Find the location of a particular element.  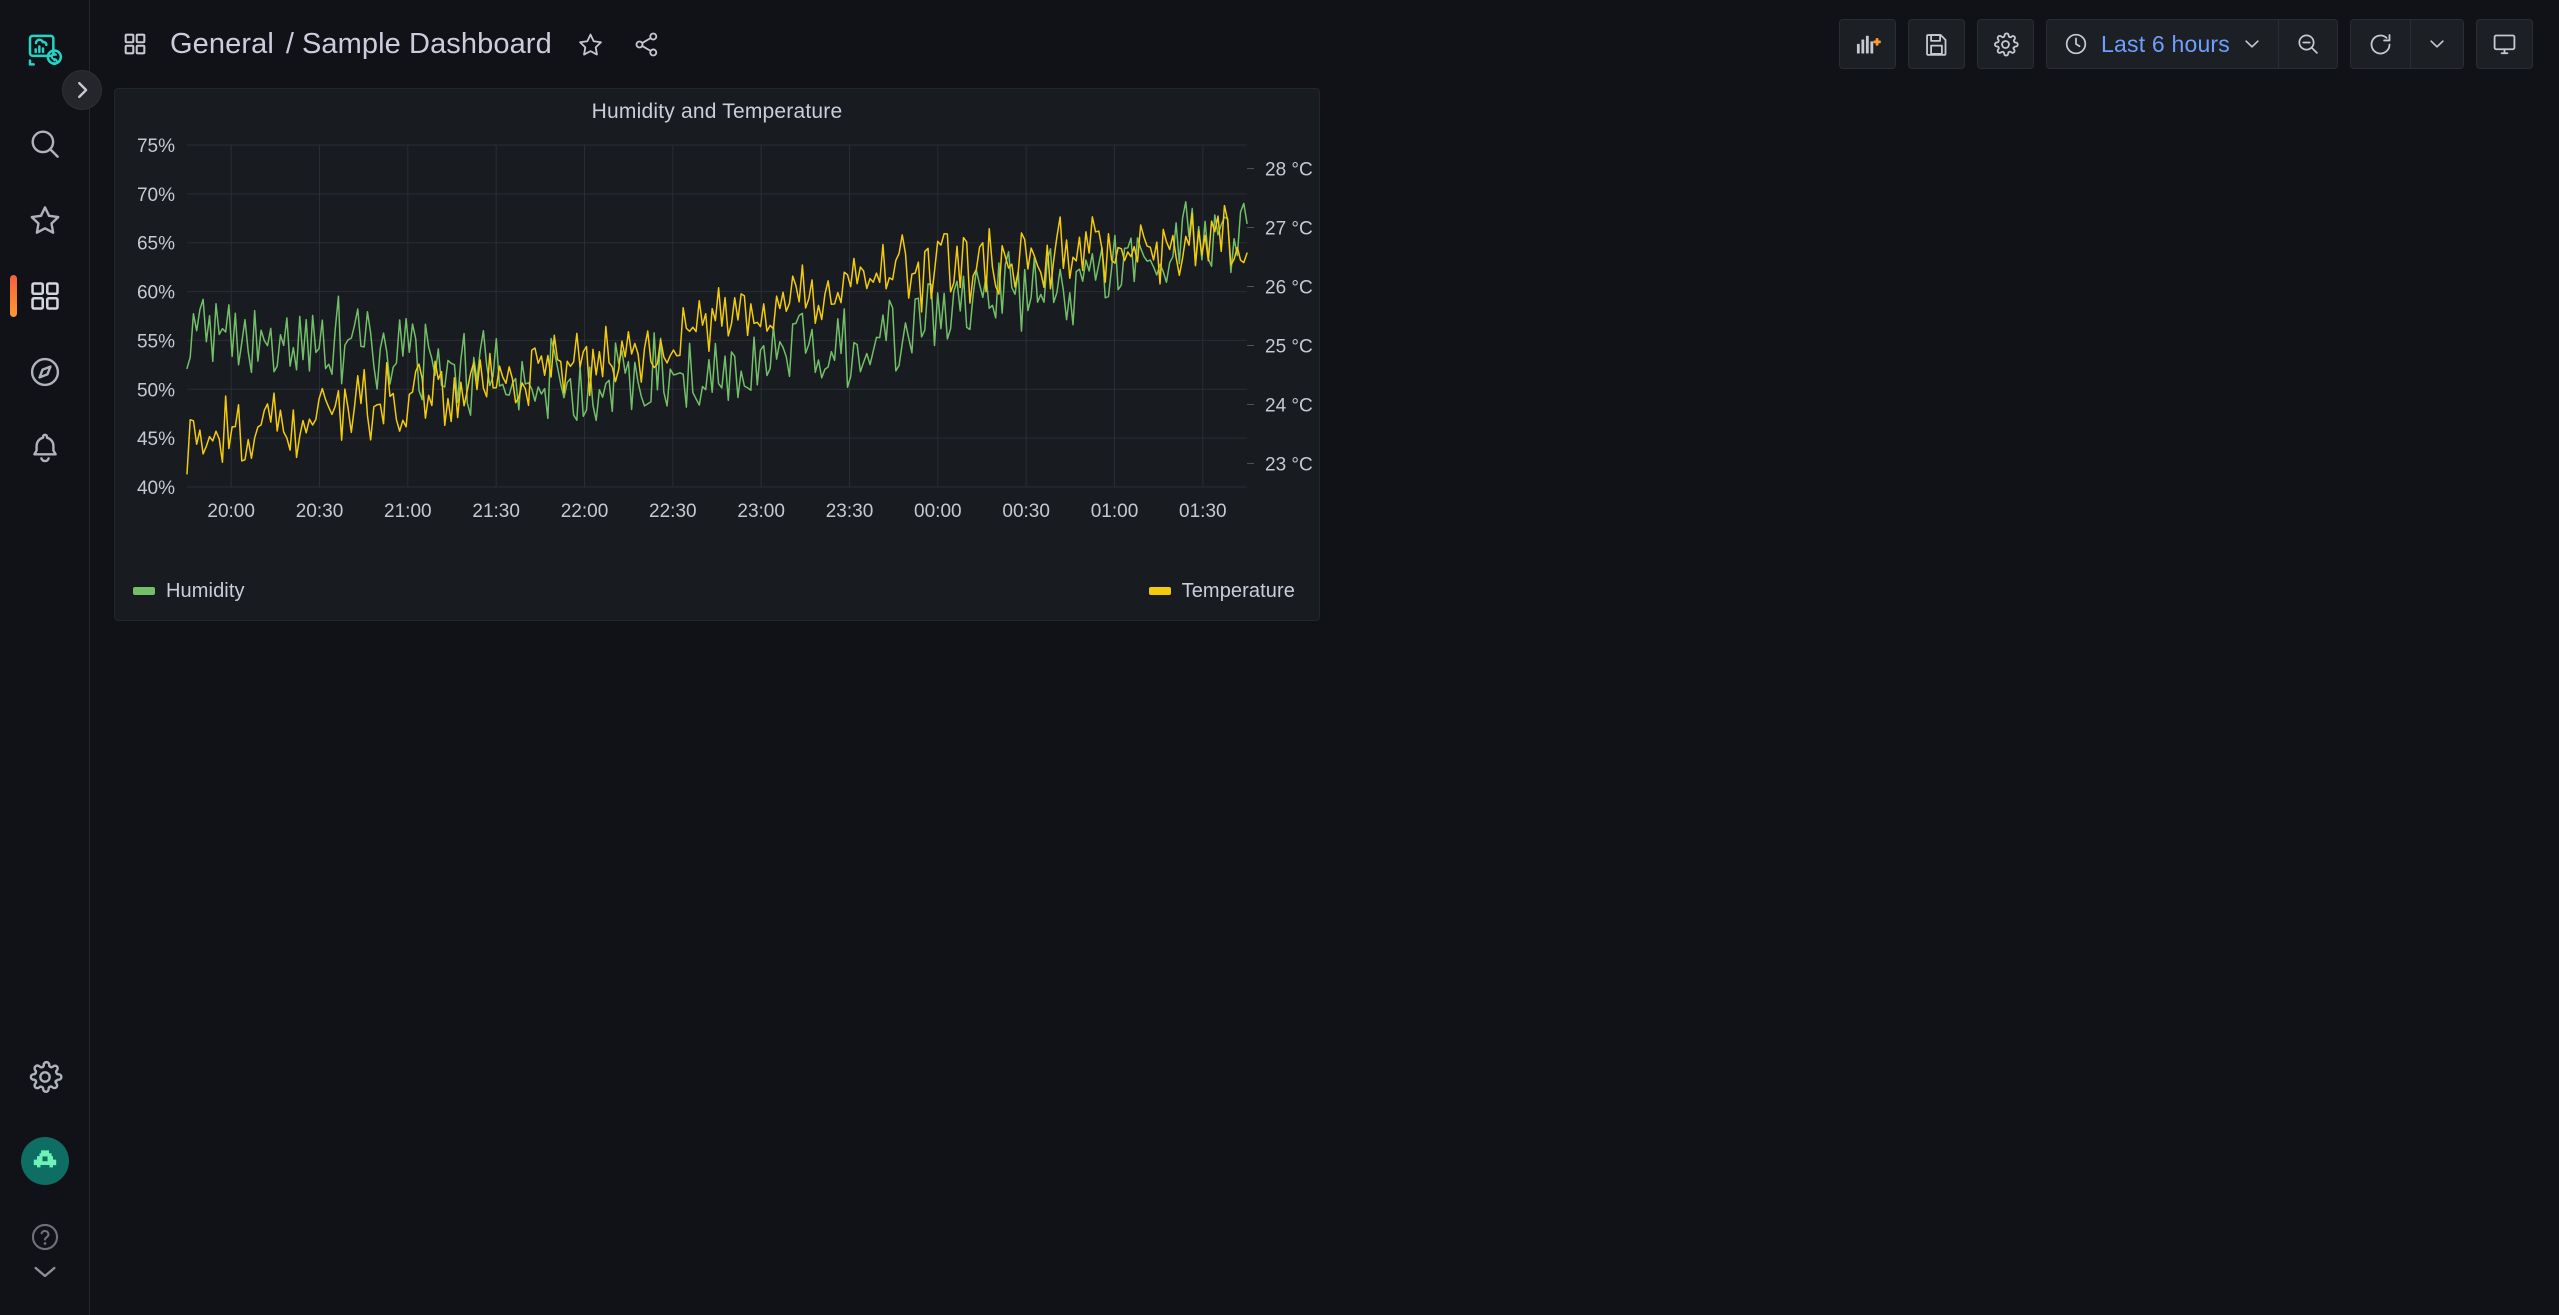

refresh-interval-dropdown is located at coordinates (2436, 44).